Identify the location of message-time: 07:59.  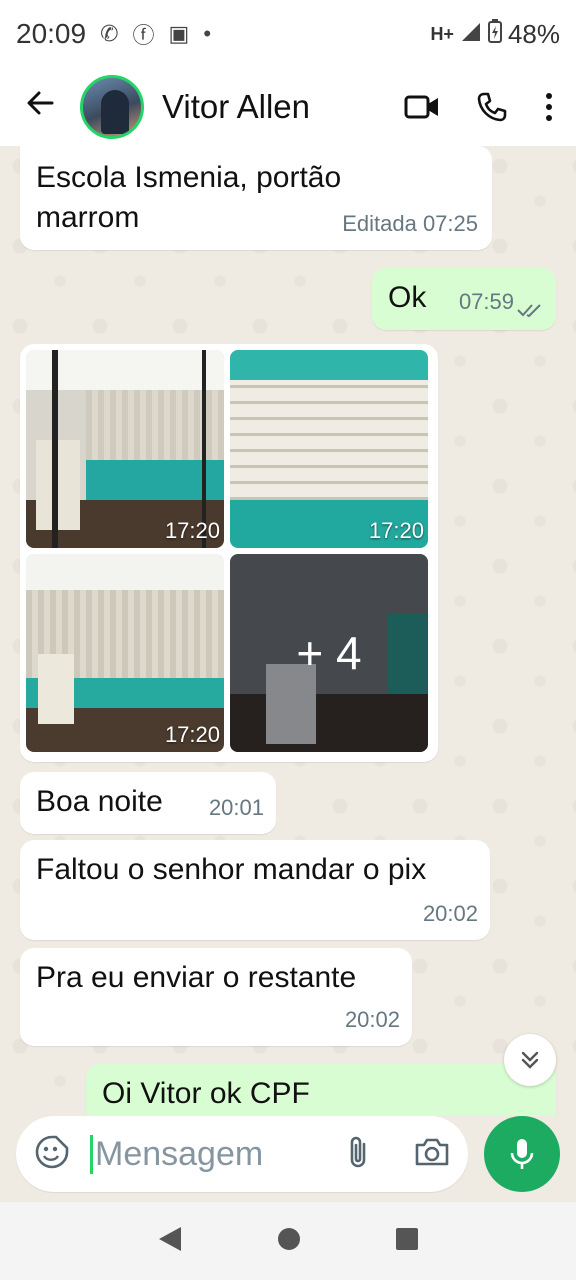
(486, 301).